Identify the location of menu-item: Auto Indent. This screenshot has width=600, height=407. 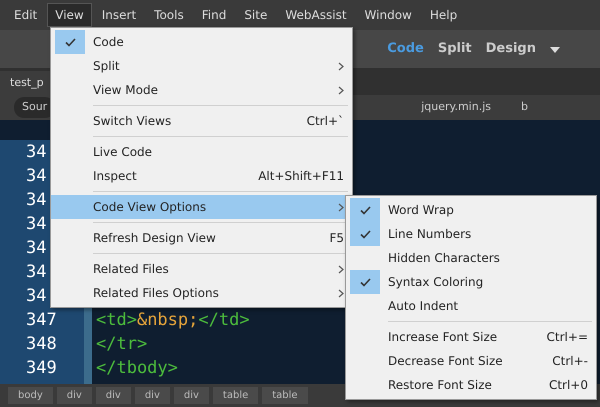
(471, 306).